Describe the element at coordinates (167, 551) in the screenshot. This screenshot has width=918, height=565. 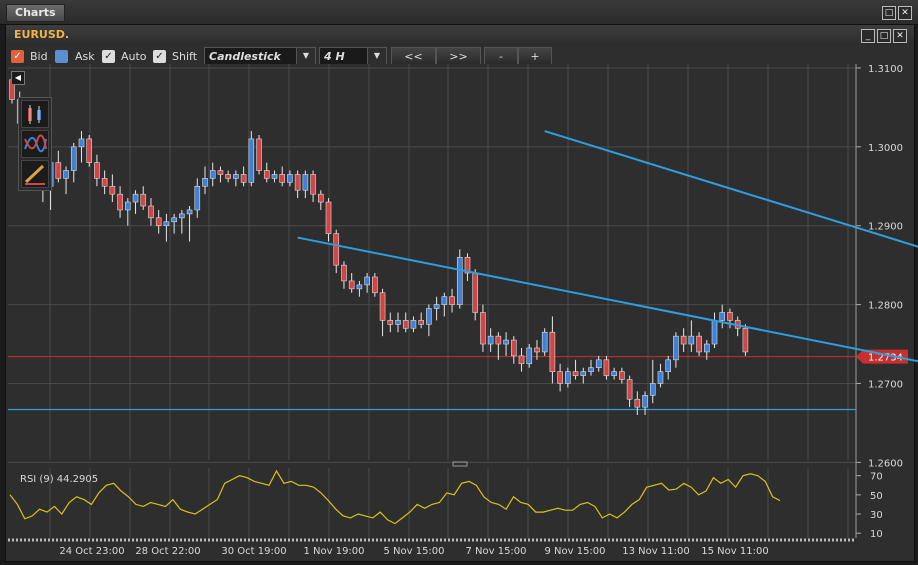
I see `x-tick-label: 28 Oct 22:00` at that location.